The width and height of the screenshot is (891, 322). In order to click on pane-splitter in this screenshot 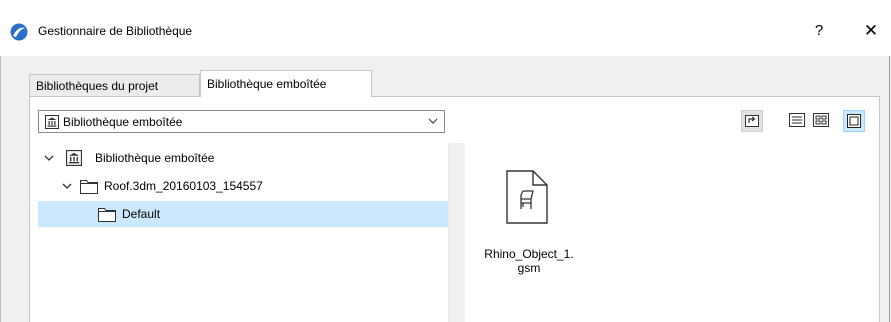, I will do `click(456, 232)`.